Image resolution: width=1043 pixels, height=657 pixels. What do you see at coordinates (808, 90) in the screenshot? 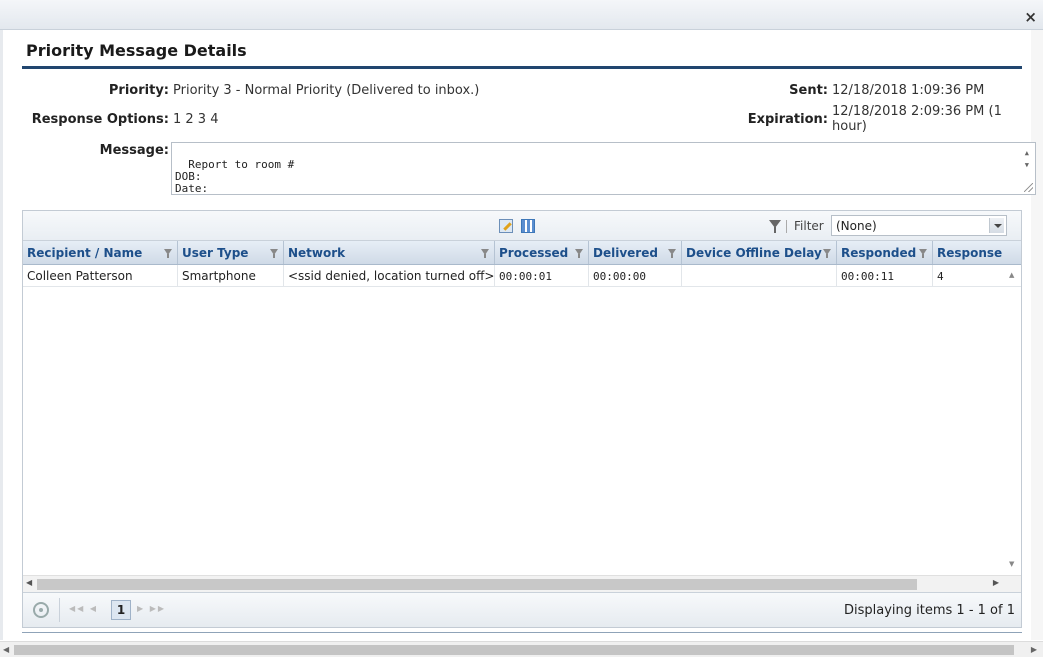
I see `sent-label: Sent:` at bounding box center [808, 90].